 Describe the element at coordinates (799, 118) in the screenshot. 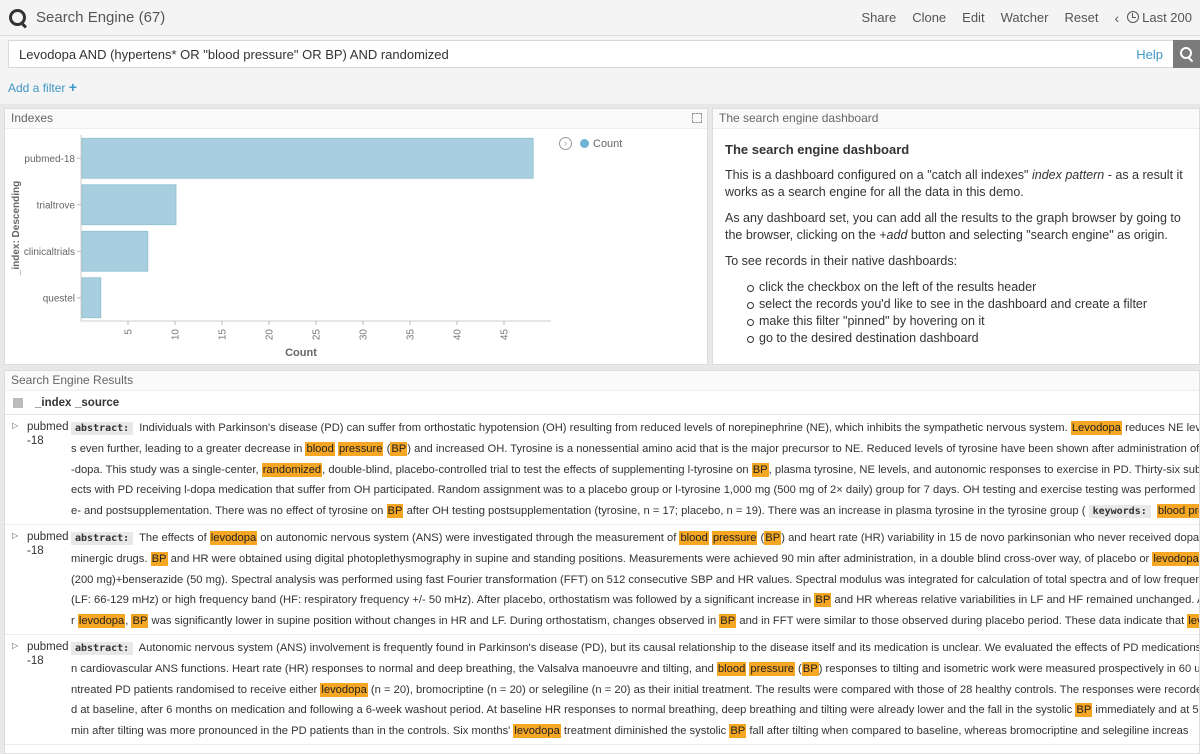

I see `dashboard-title-text: The search engine dashboard` at that location.